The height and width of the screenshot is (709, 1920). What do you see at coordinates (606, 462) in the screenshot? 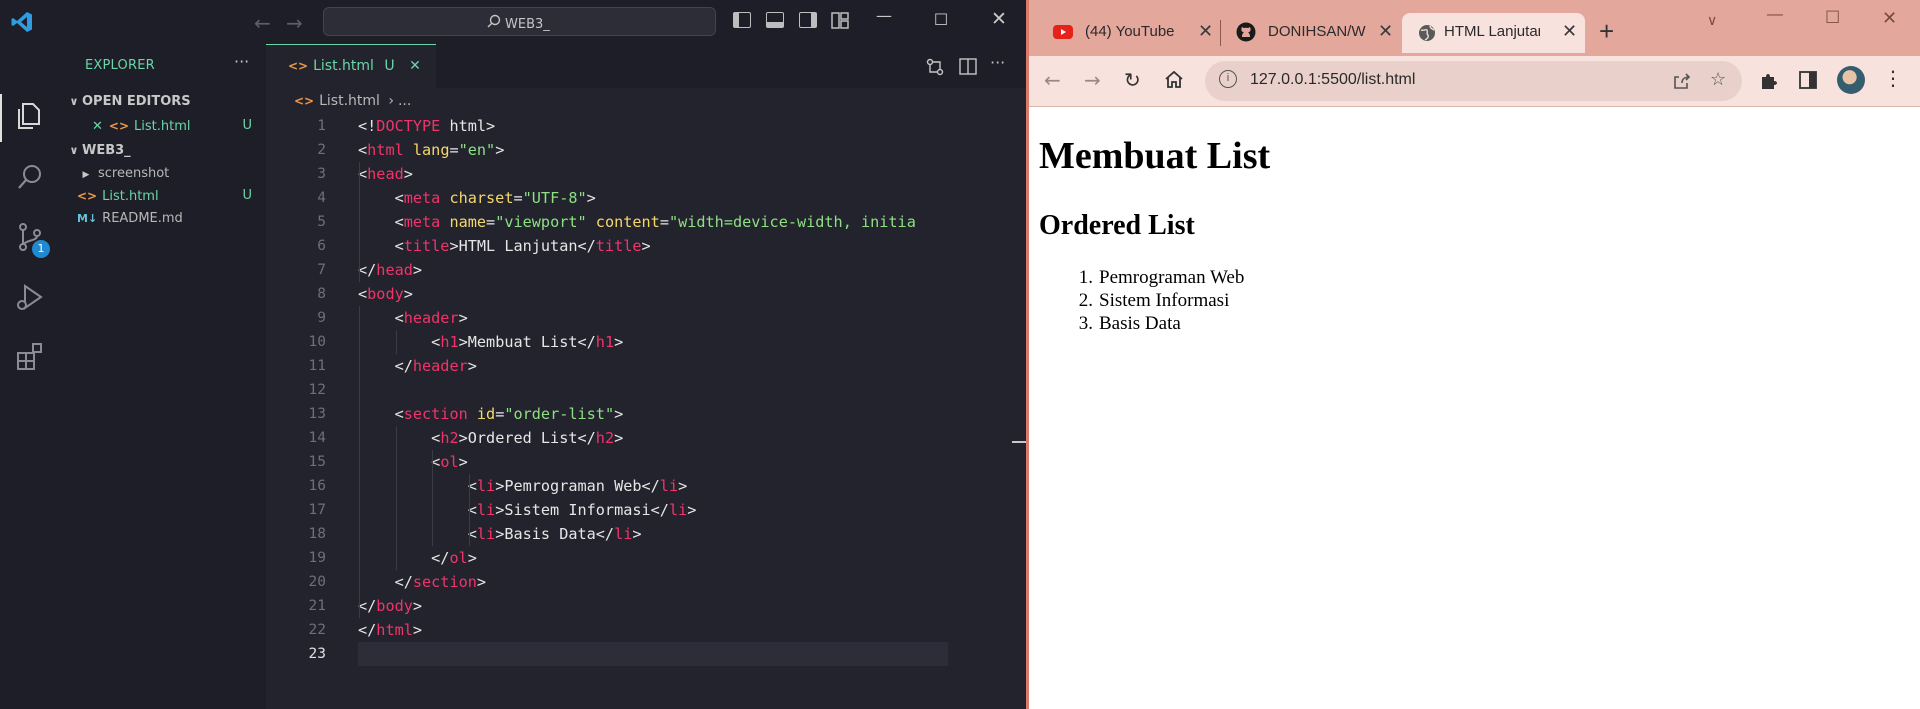
I see `code-line: 15 <ol>` at bounding box center [606, 462].